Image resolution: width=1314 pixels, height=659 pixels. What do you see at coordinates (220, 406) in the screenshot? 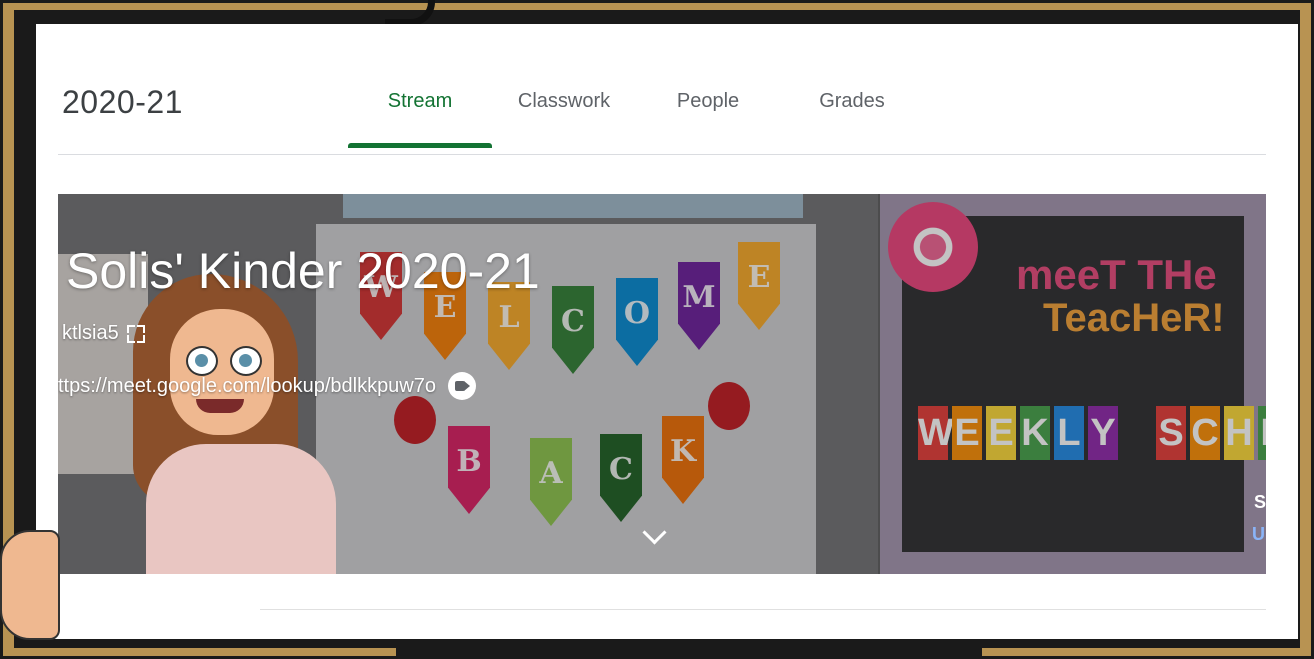
I see `bitmoji-mouth` at bounding box center [220, 406].